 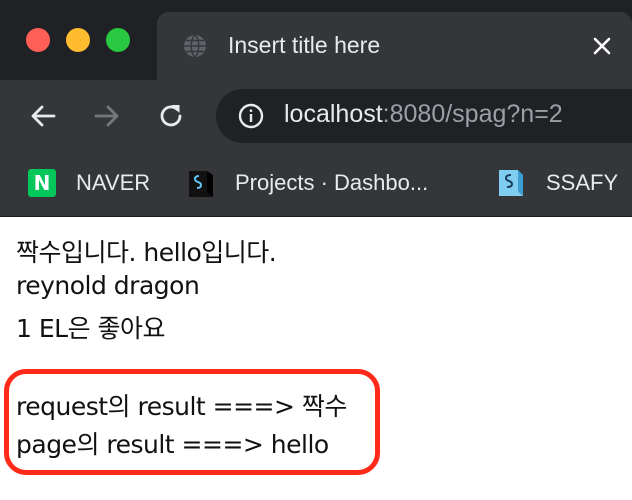 I want to click on bookmark-label: NAVER, so click(x=113, y=182).